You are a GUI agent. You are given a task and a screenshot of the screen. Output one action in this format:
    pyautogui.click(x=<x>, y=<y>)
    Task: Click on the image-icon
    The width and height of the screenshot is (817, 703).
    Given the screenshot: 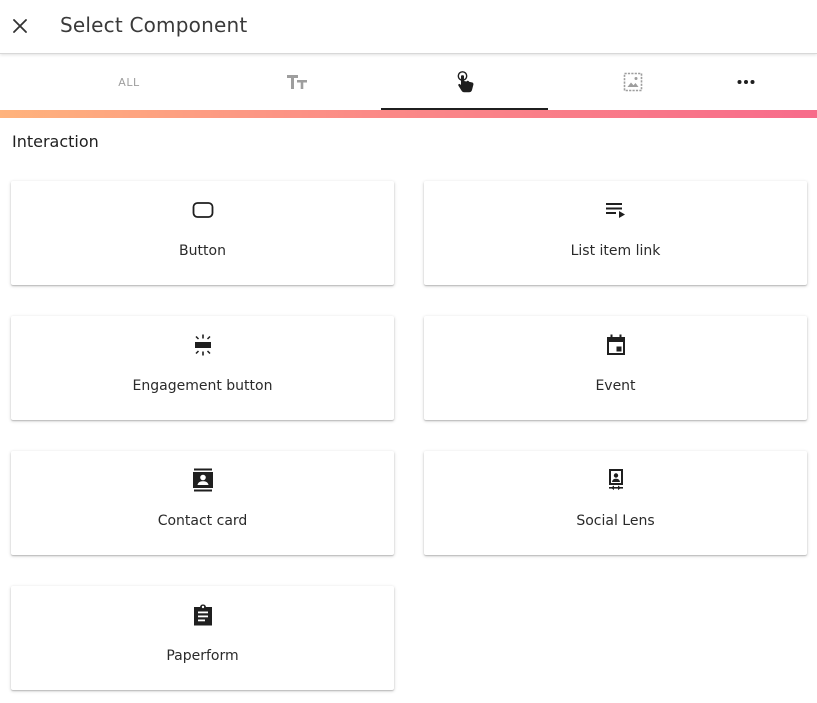 What is the action you would take?
    pyautogui.click(x=632, y=82)
    